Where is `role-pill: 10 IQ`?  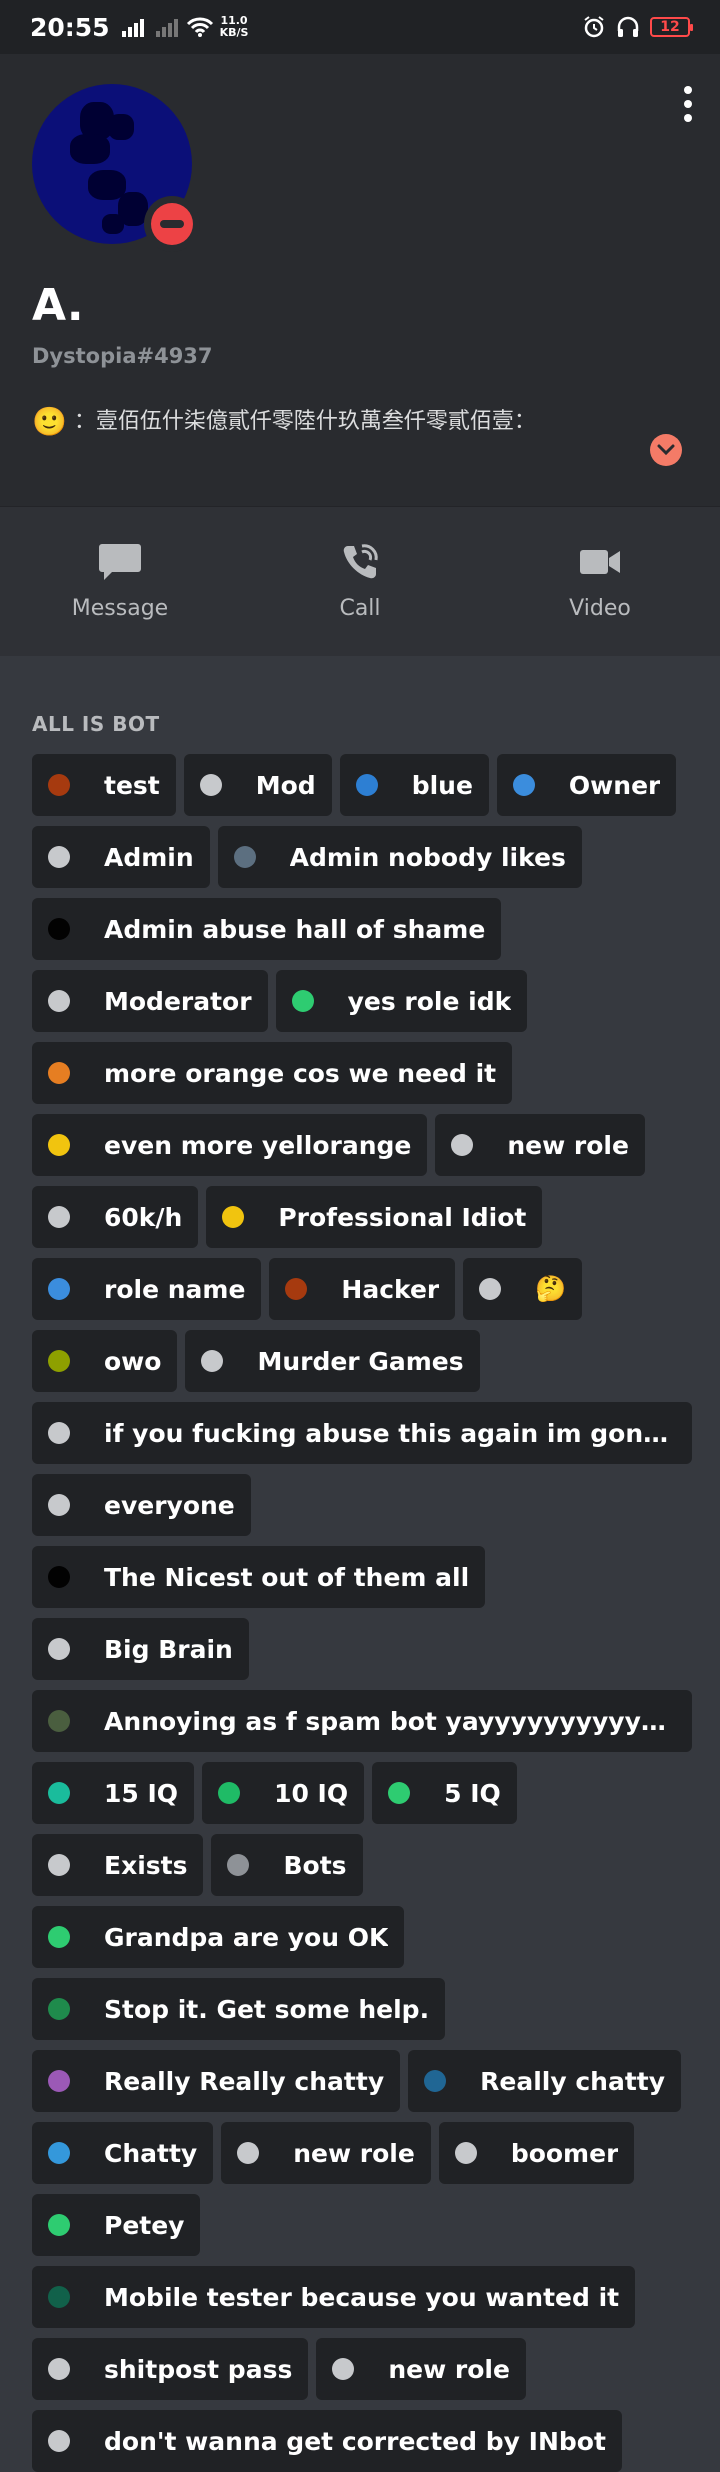 role-pill: 10 IQ is located at coordinates (283, 1793).